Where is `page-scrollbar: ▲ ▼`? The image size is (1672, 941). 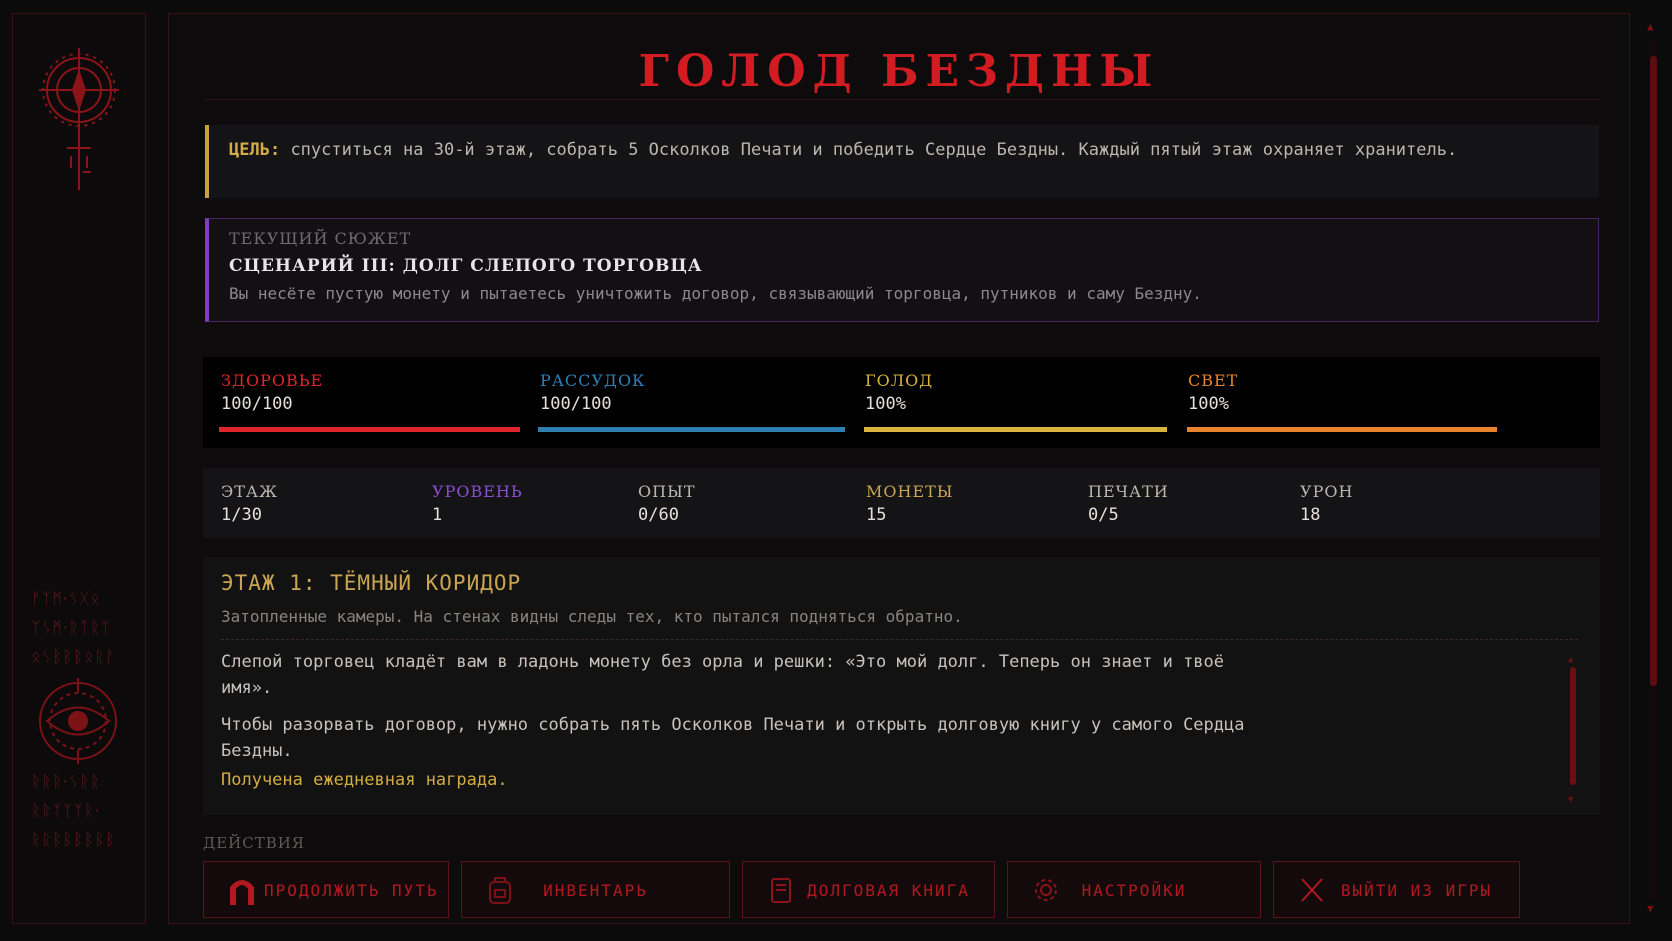
page-scrollbar: ▲ ▼ is located at coordinates (1653, 469).